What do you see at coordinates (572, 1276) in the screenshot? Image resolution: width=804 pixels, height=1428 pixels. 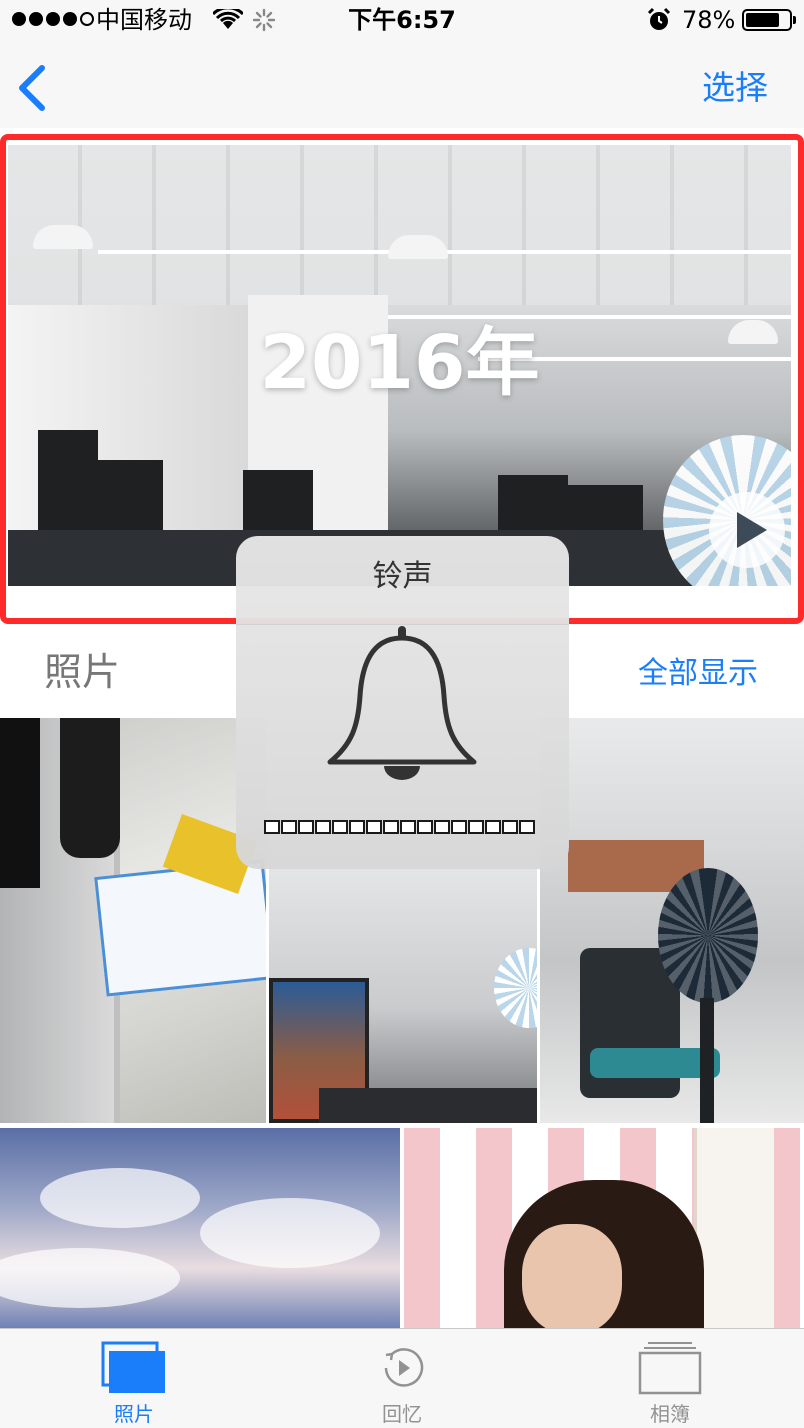 I see `photo-face` at bounding box center [572, 1276].